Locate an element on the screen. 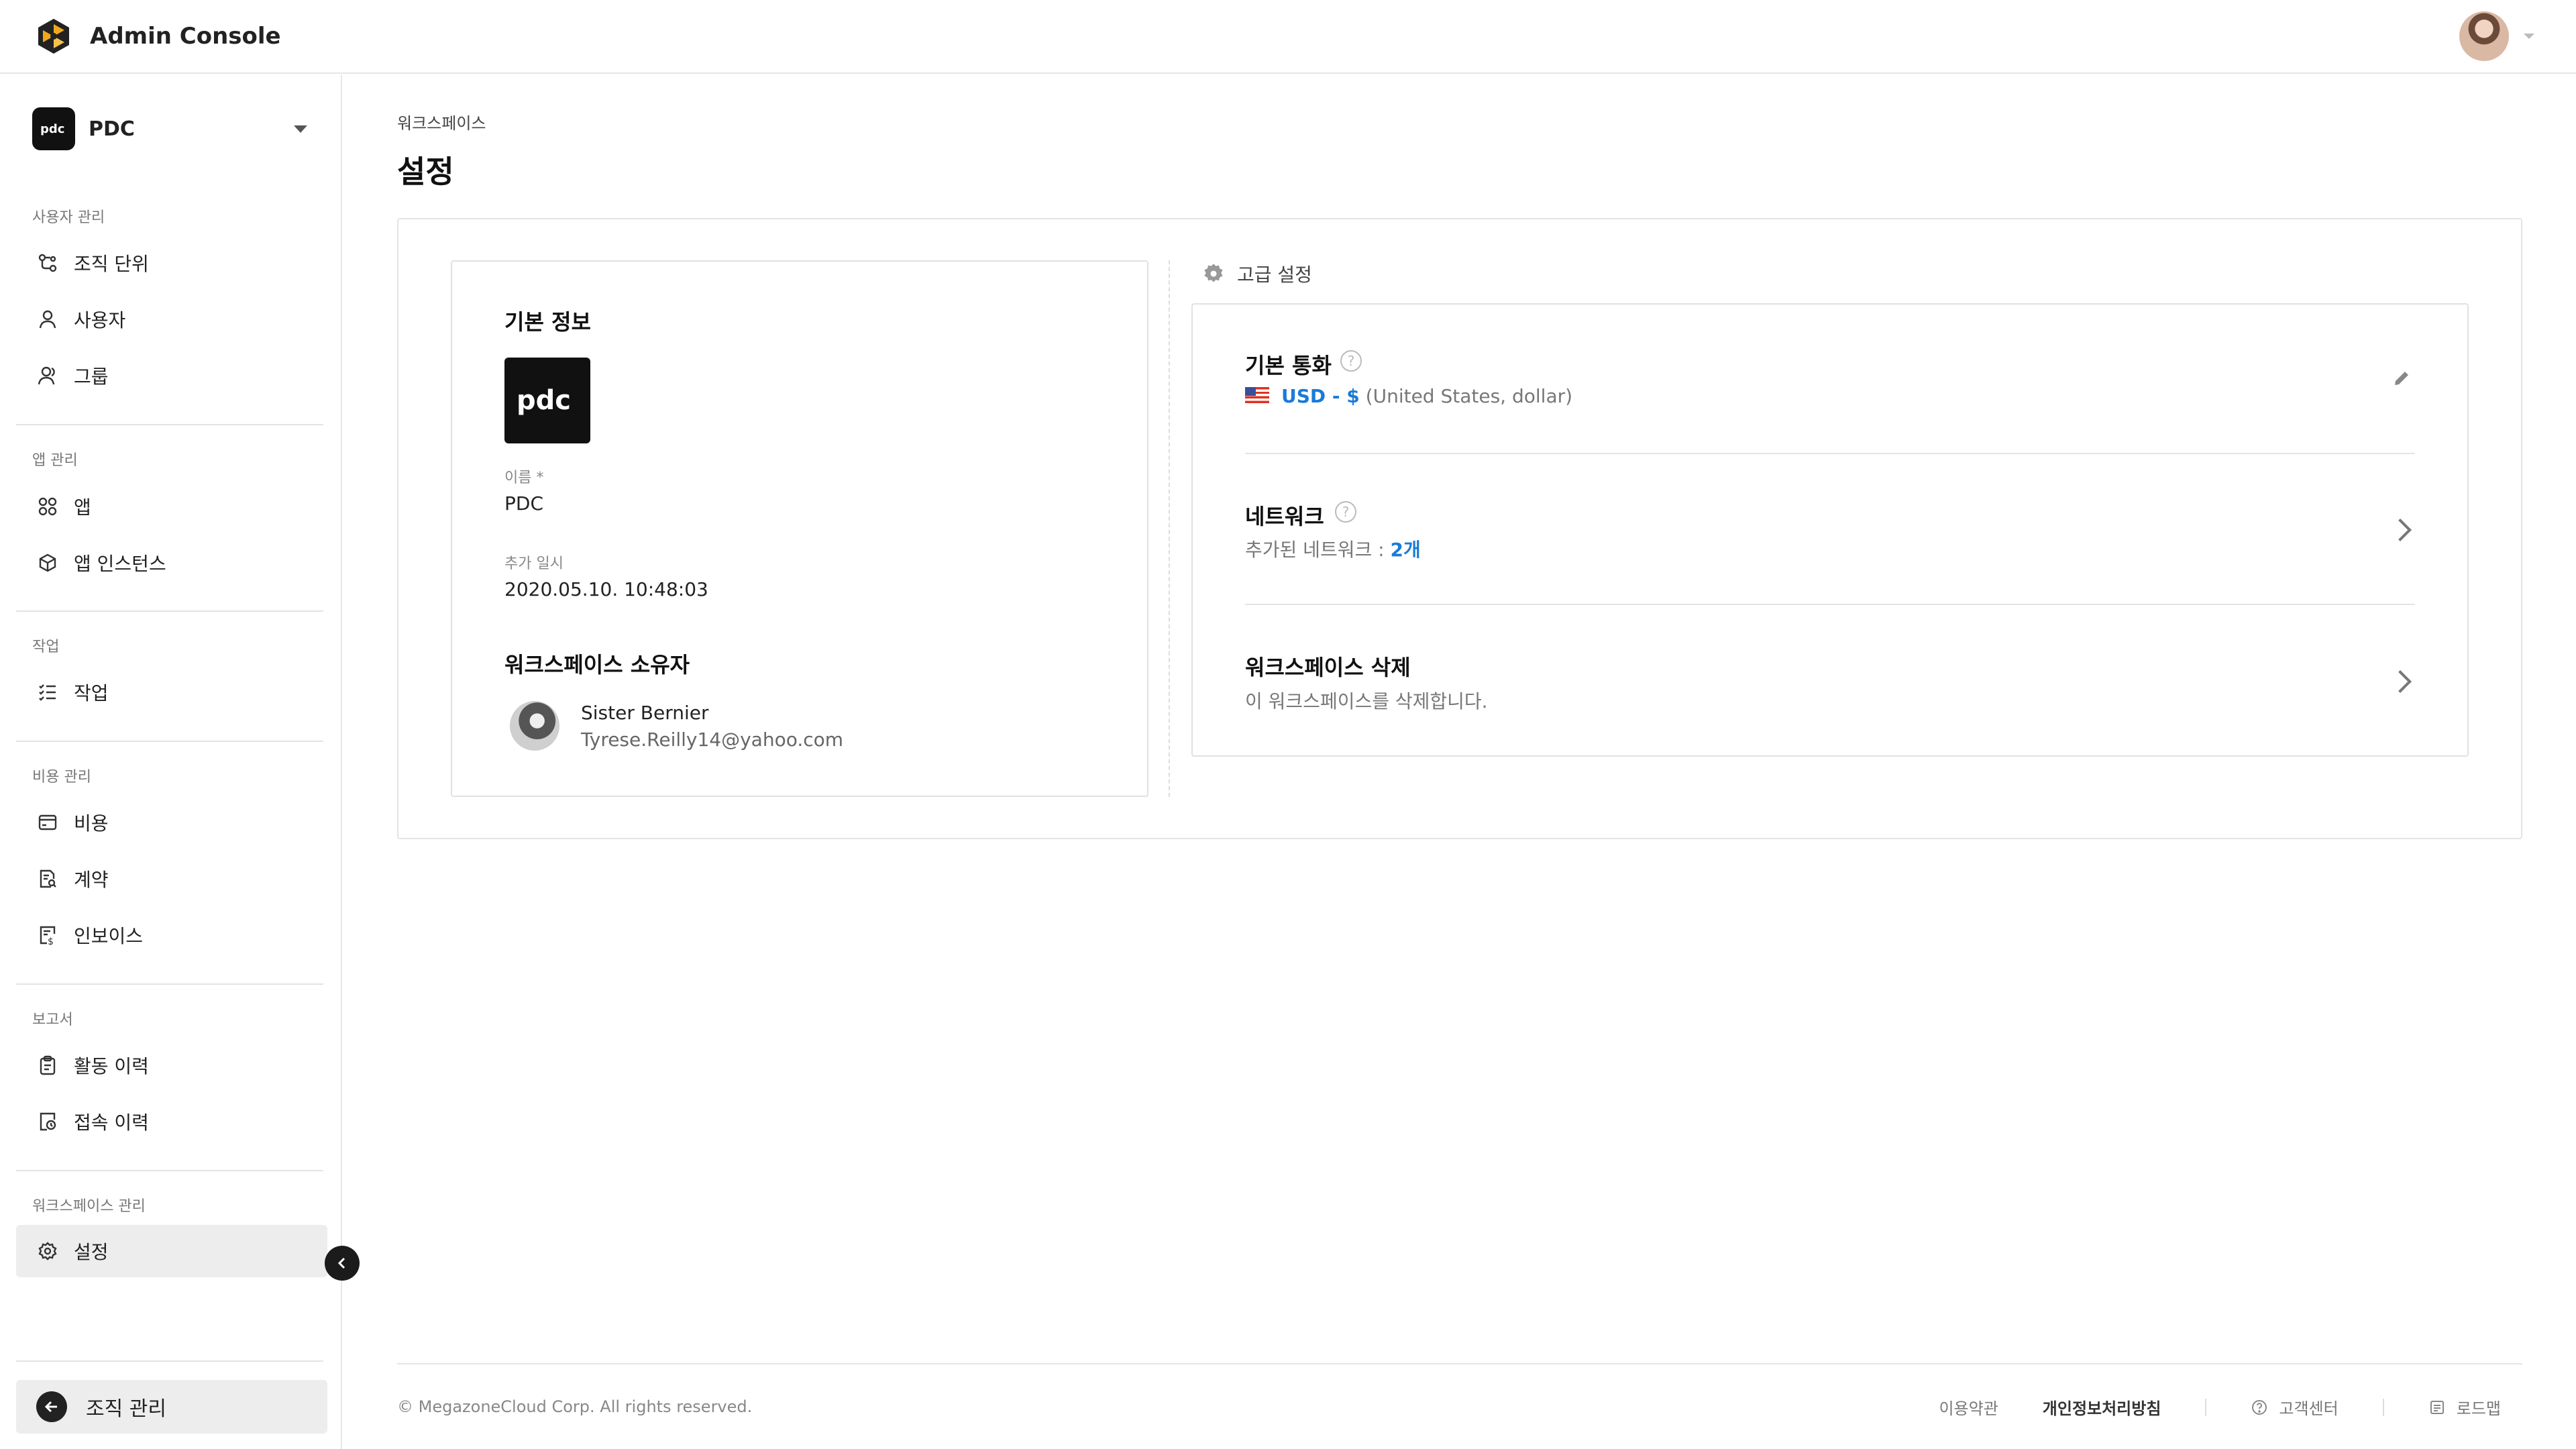 The height and width of the screenshot is (1449, 2576). sidebar-item-app-instances: 앱 인스턴스 is located at coordinates (171, 563).